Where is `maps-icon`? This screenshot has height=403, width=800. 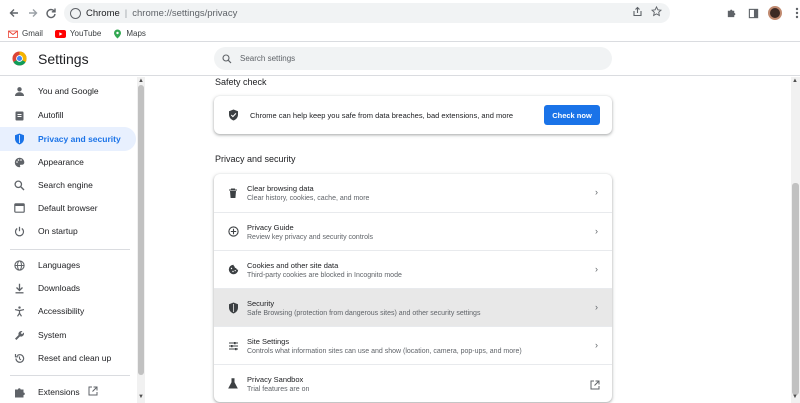 maps-icon is located at coordinates (118, 33).